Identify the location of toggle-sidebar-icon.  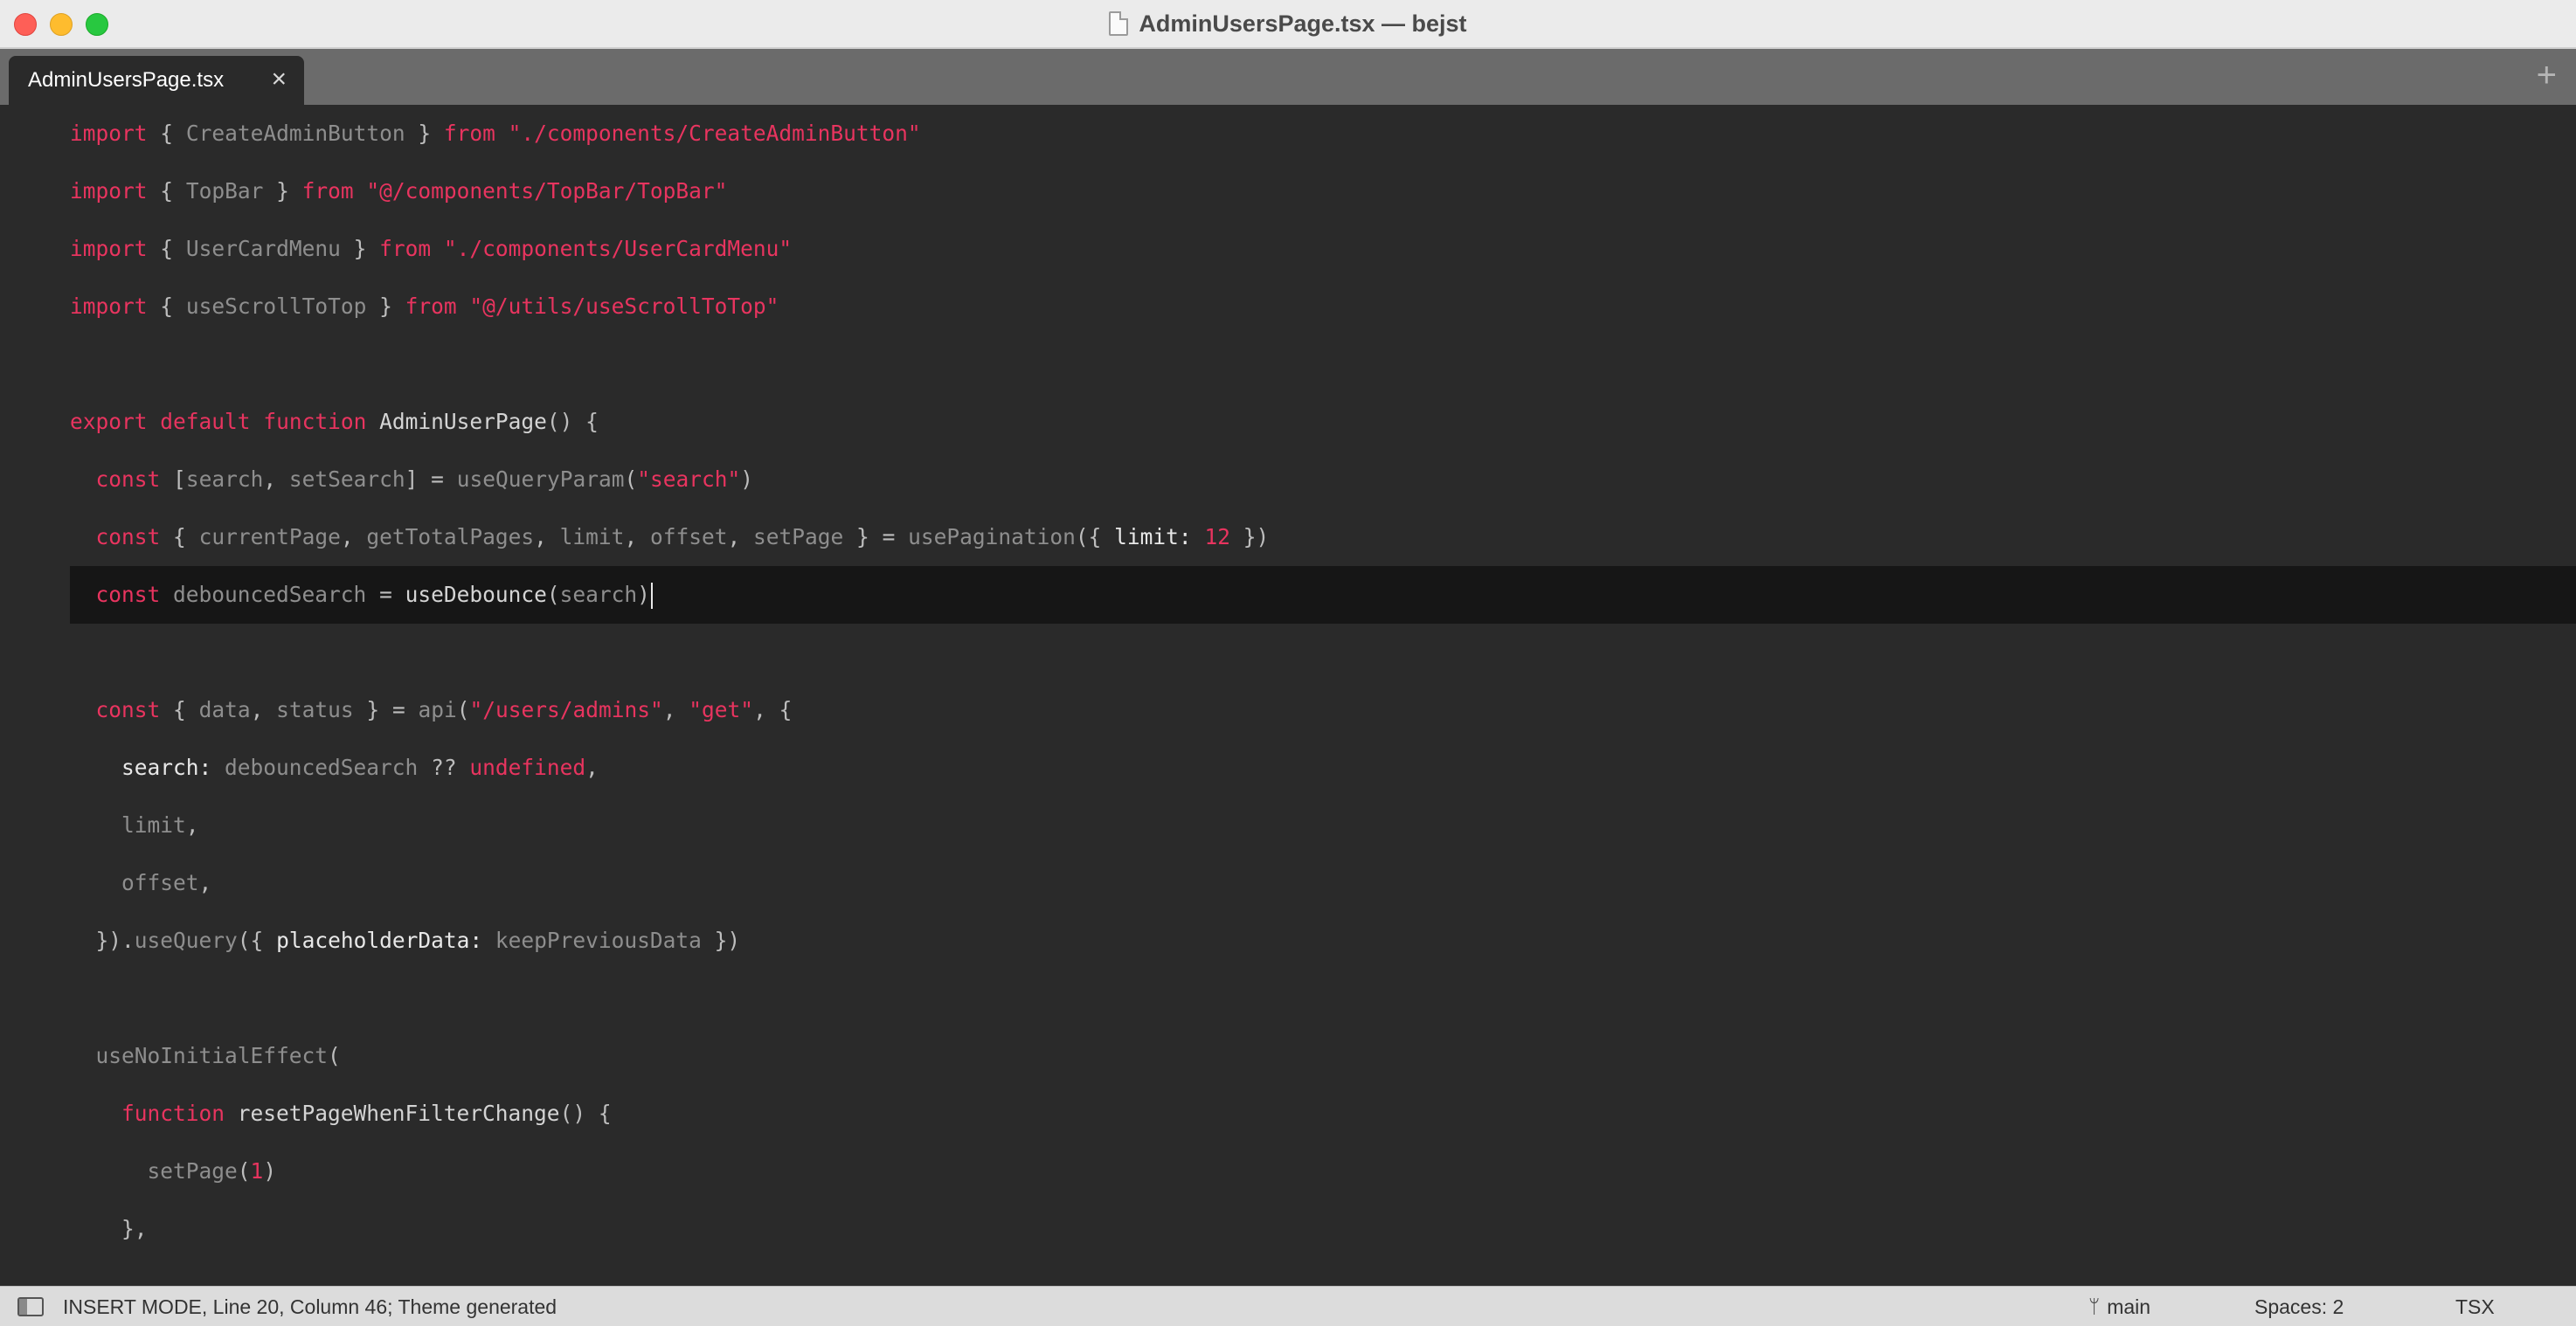
(30, 1306).